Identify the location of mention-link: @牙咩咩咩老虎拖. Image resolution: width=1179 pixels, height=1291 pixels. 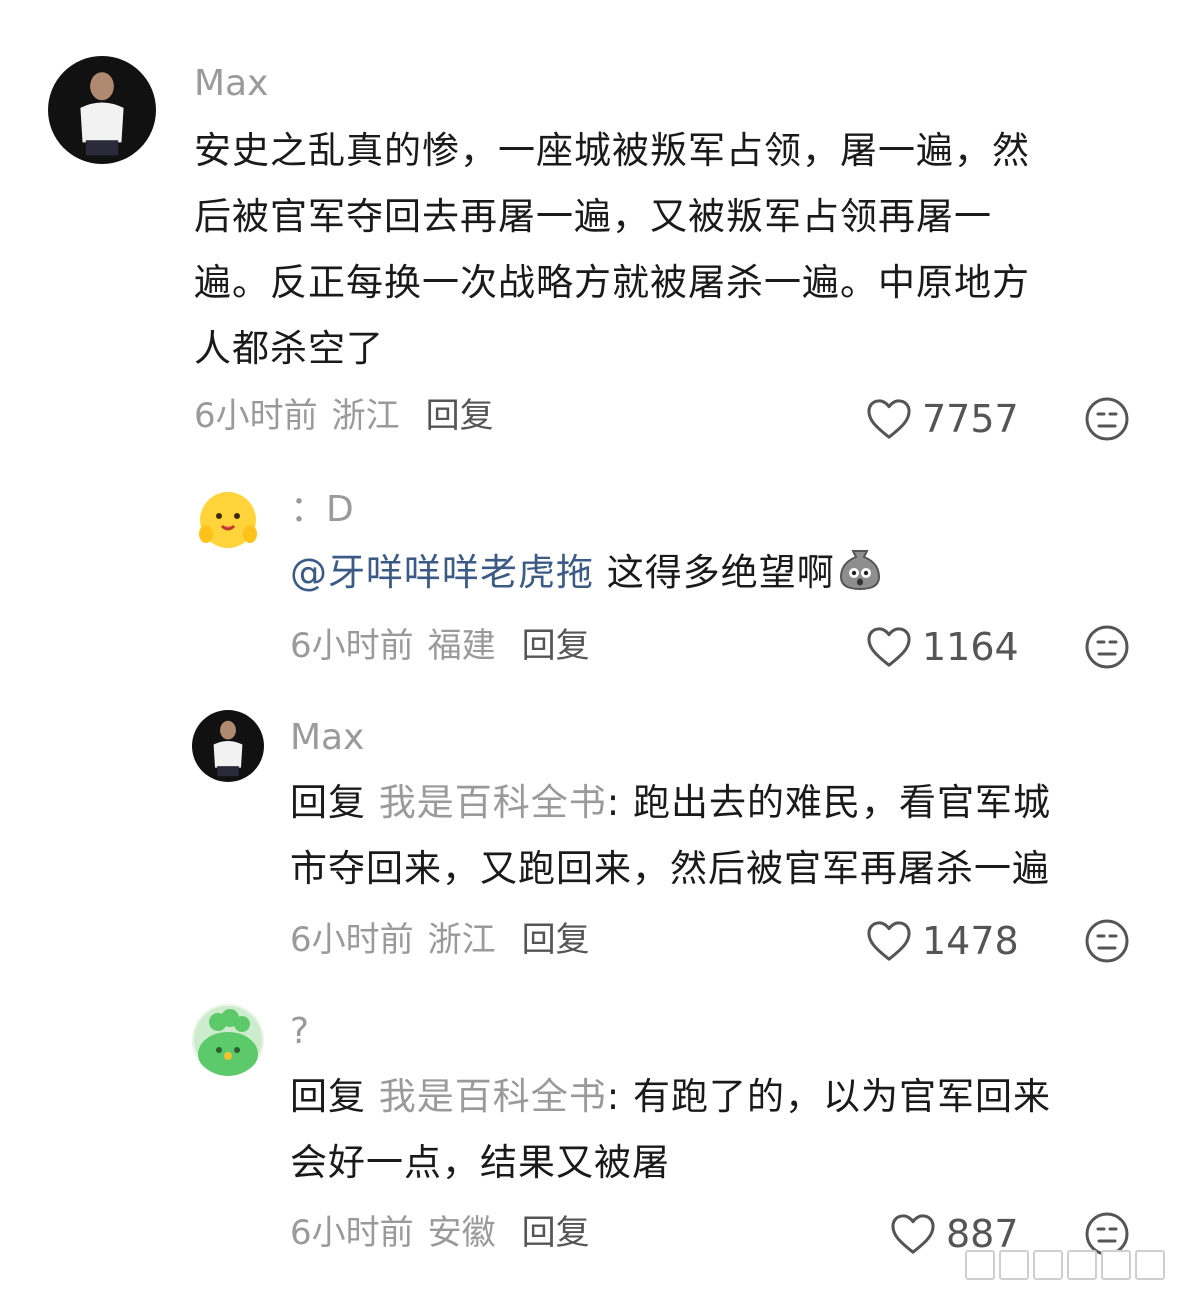
(442, 572).